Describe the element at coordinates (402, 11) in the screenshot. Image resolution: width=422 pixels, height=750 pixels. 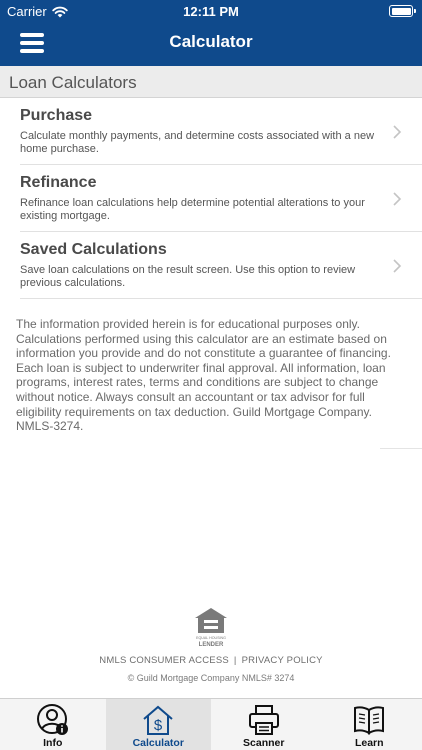
I see `battery-icon` at that location.